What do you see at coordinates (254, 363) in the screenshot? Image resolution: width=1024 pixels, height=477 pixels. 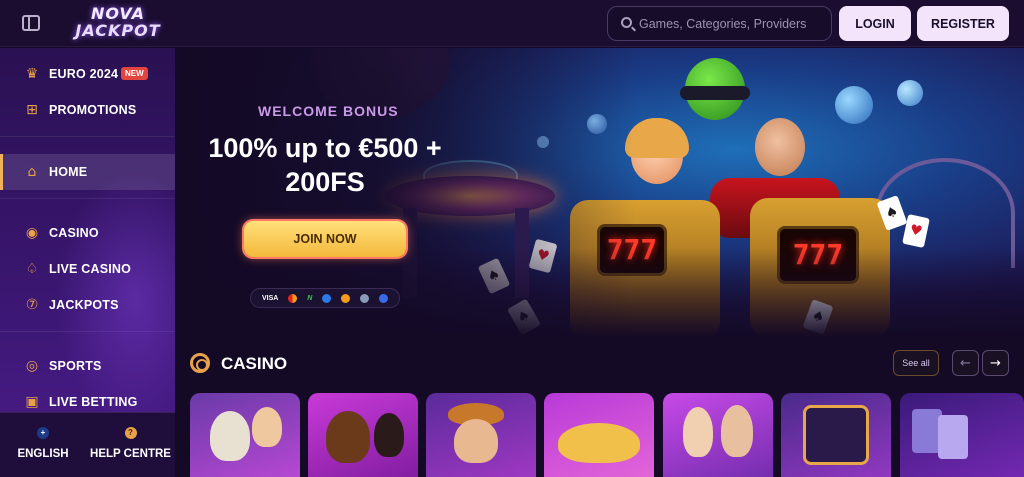 I see `section-title: CASINO` at bounding box center [254, 363].